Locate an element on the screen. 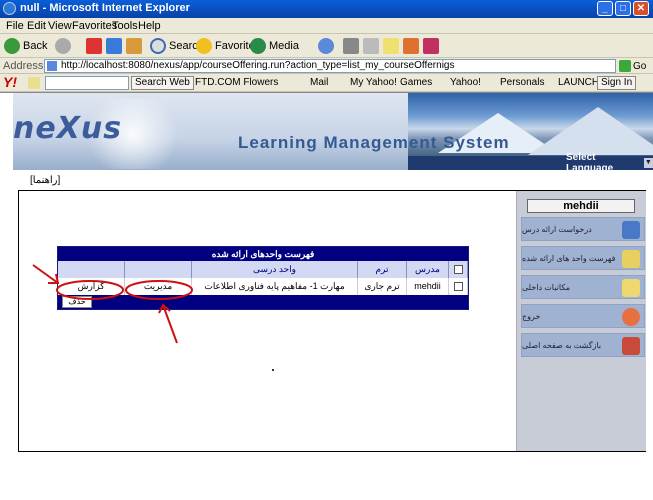  forward-arrow-icon is located at coordinates (63, 46).